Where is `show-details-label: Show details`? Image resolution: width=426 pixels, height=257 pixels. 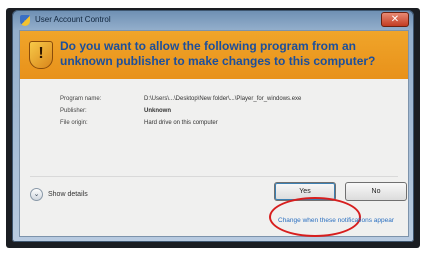
show-details-label: Show details is located at coordinates (68, 194).